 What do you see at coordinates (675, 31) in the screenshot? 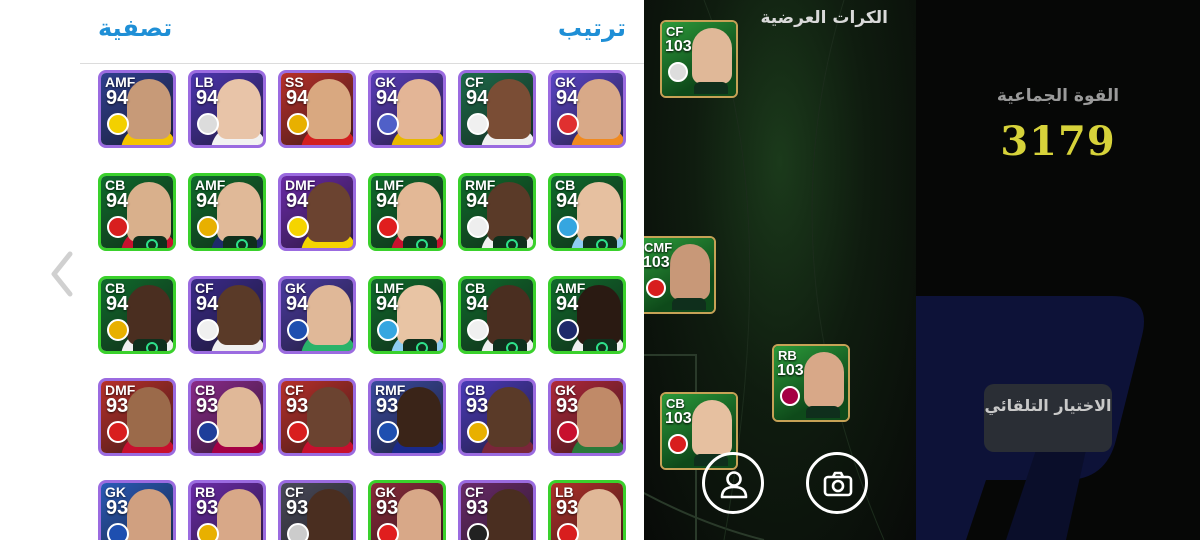
I see `player-position: CF` at bounding box center [675, 31].